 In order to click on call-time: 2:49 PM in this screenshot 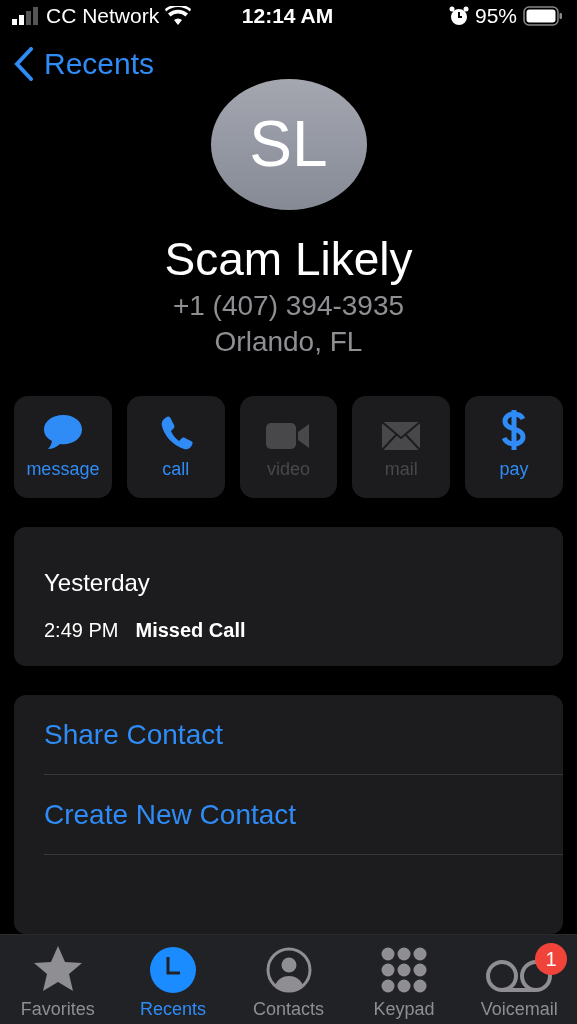, I will do `click(81, 630)`.